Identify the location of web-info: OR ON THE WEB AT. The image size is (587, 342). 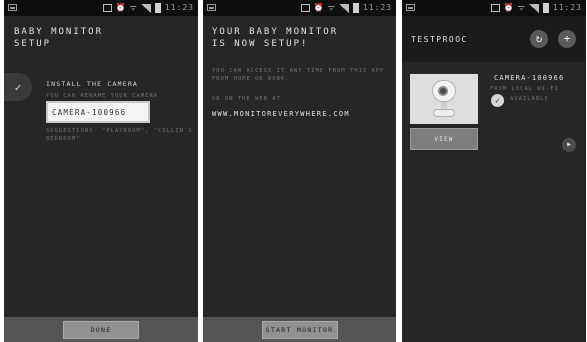
(246, 99).